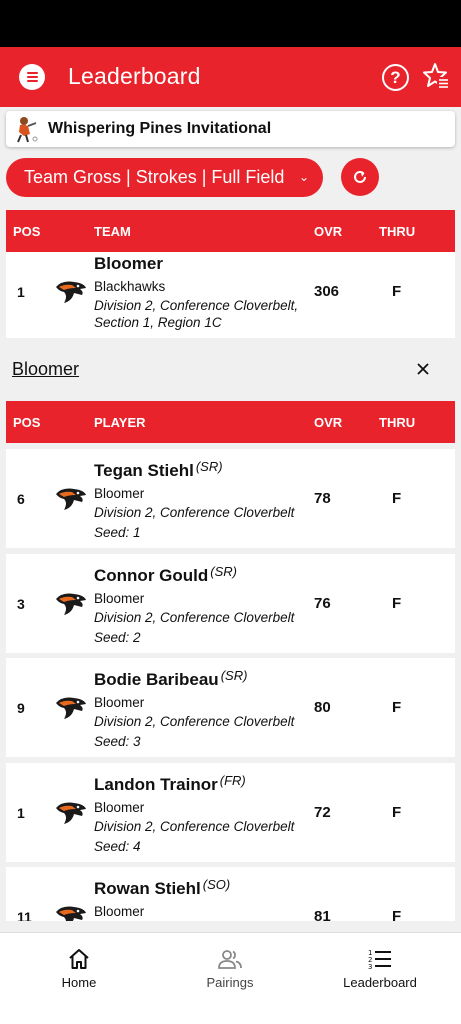 The width and height of the screenshot is (461, 1024). I want to click on player-seed: Seed: 3, so click(117, 741).